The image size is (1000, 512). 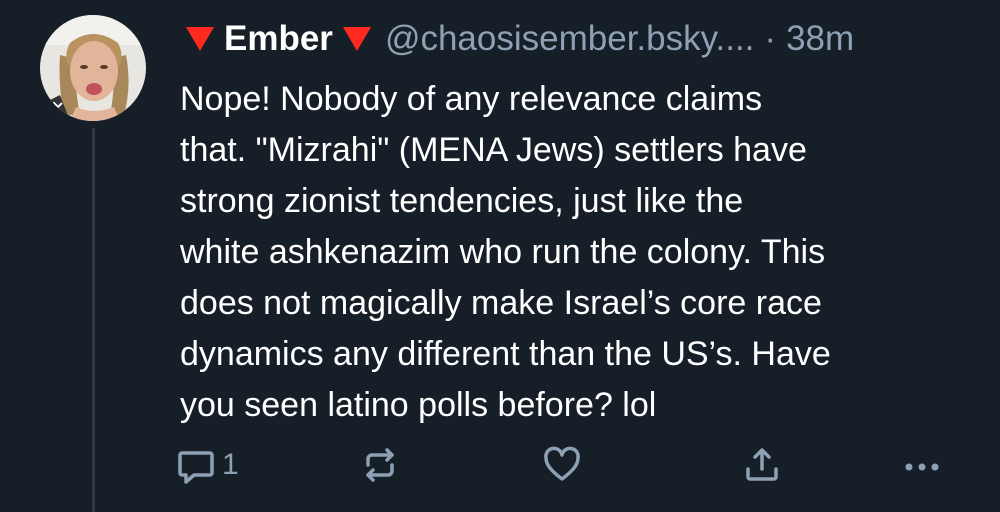 What do you see at coordinates (278, 39) in the screenshot?
I see `display-name: Ember` at bounding box center [278, 39].